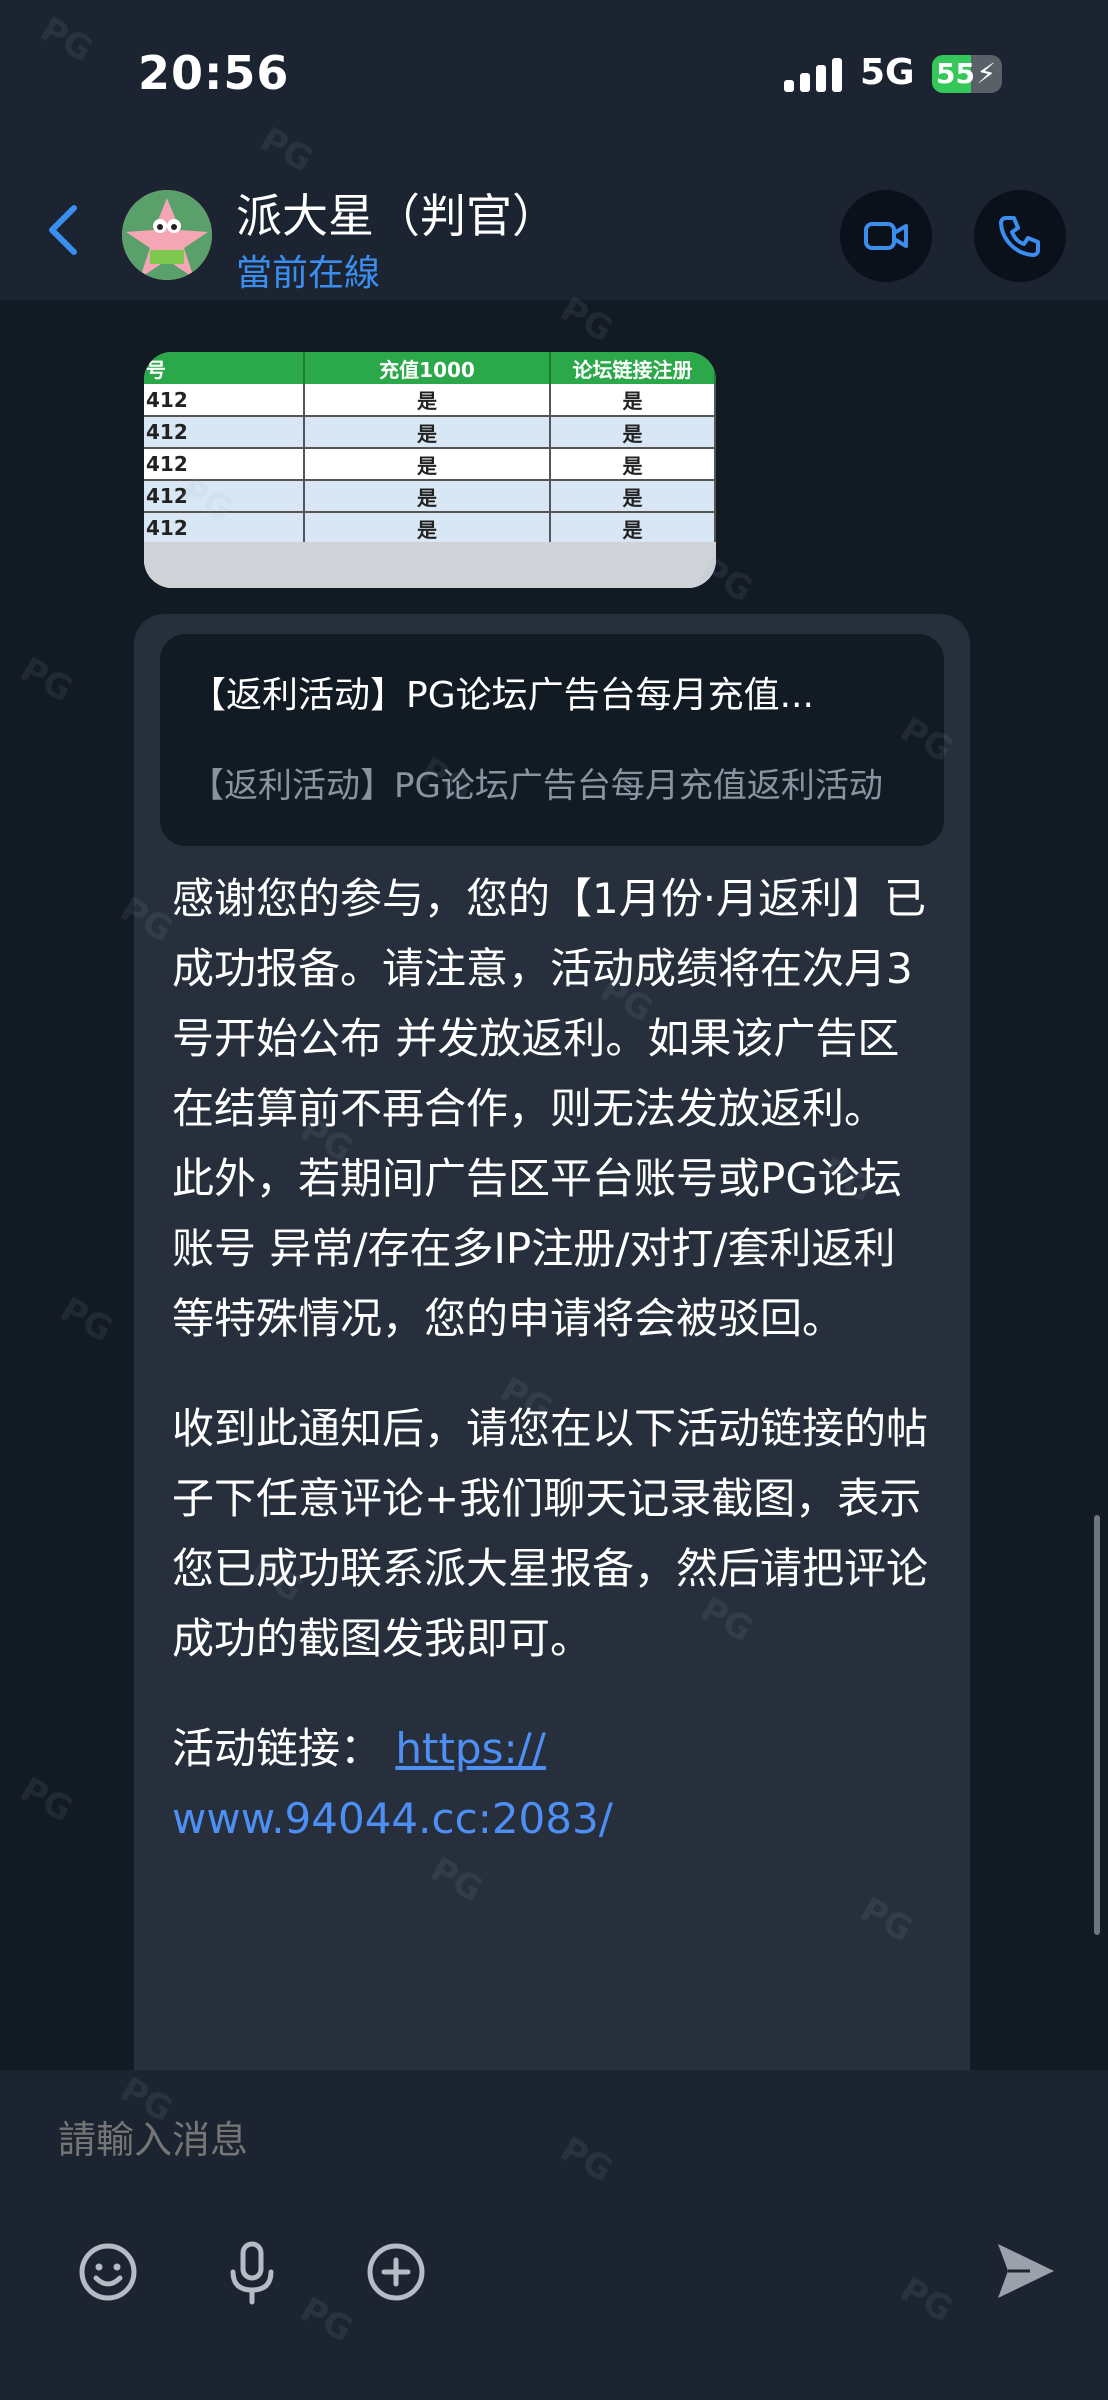 This screenshot has height=2400, width=1108. I want to click on battery-icon: 55 ⚡, so click(967, 74).